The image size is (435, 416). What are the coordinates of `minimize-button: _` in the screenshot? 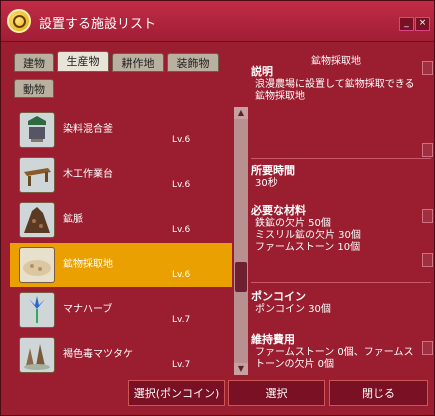 It's located at (406, 24).